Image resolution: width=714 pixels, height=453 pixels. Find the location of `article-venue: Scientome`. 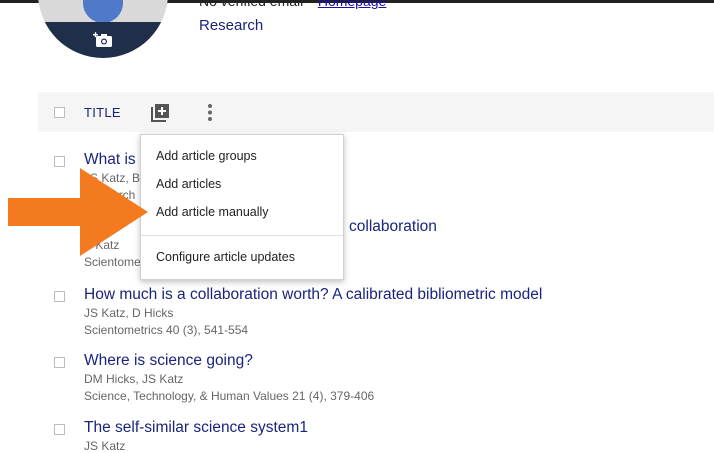

article-venue: Scientome is located at coordinates (112, 262).